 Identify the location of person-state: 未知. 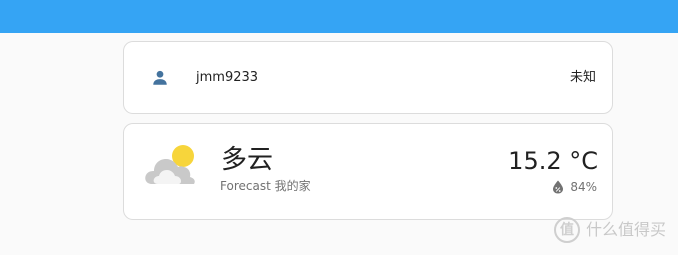
(582, 77).